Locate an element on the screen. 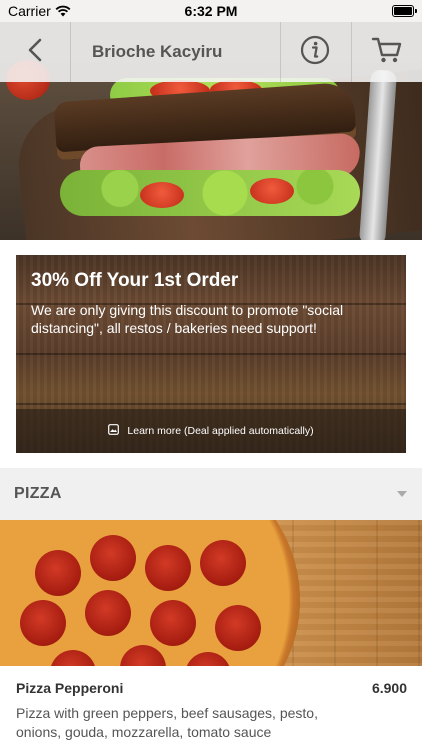 The image size is (422, 750). info-icon is located at coordinates (315, 52).